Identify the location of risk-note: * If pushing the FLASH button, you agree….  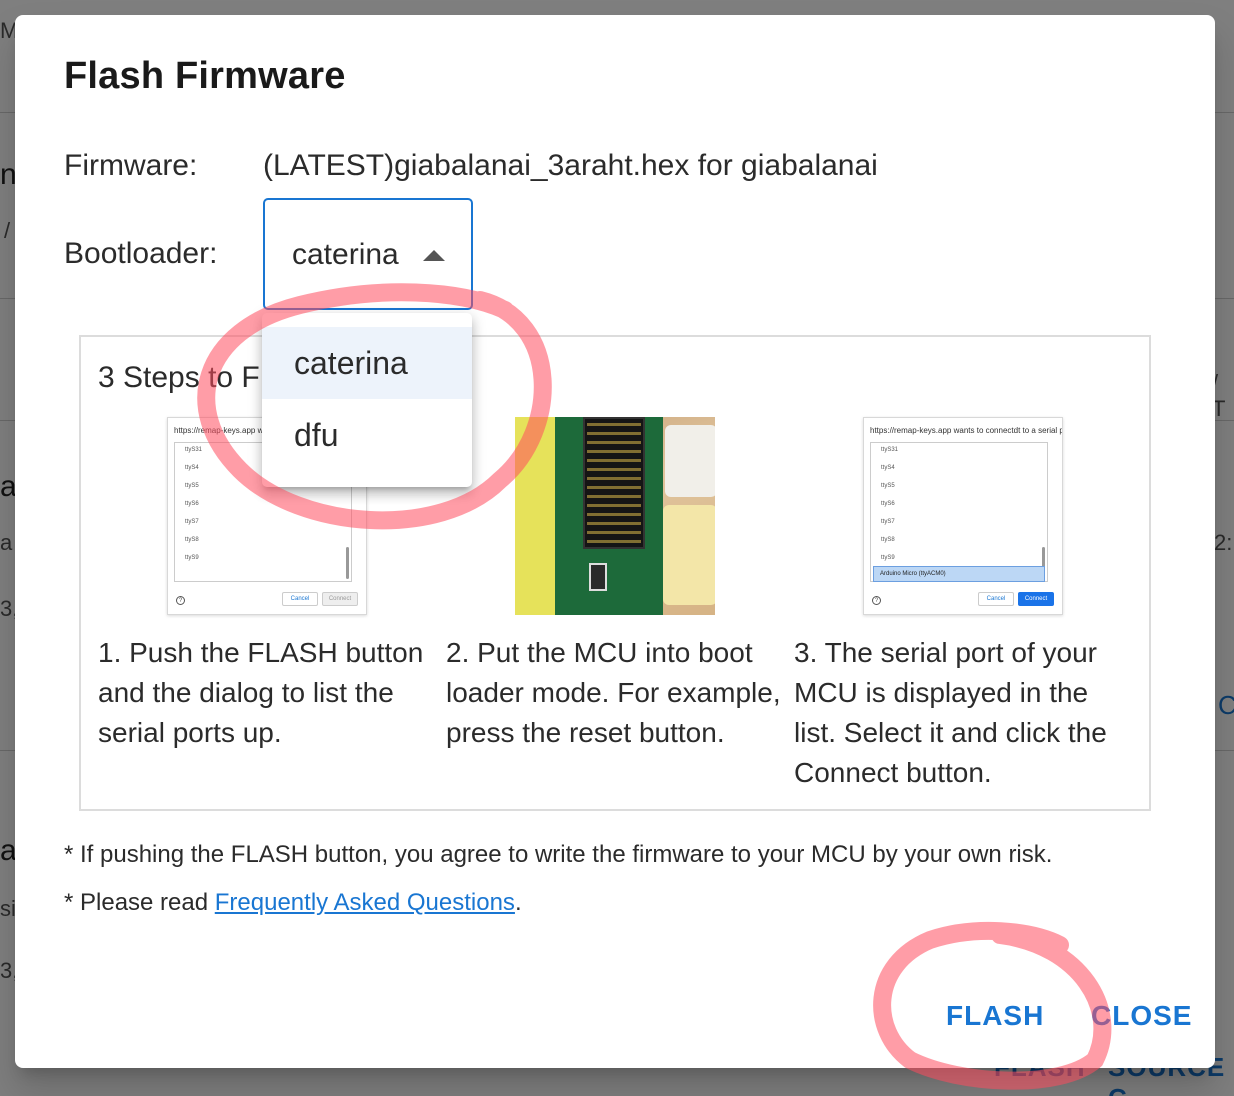
(558, 854).